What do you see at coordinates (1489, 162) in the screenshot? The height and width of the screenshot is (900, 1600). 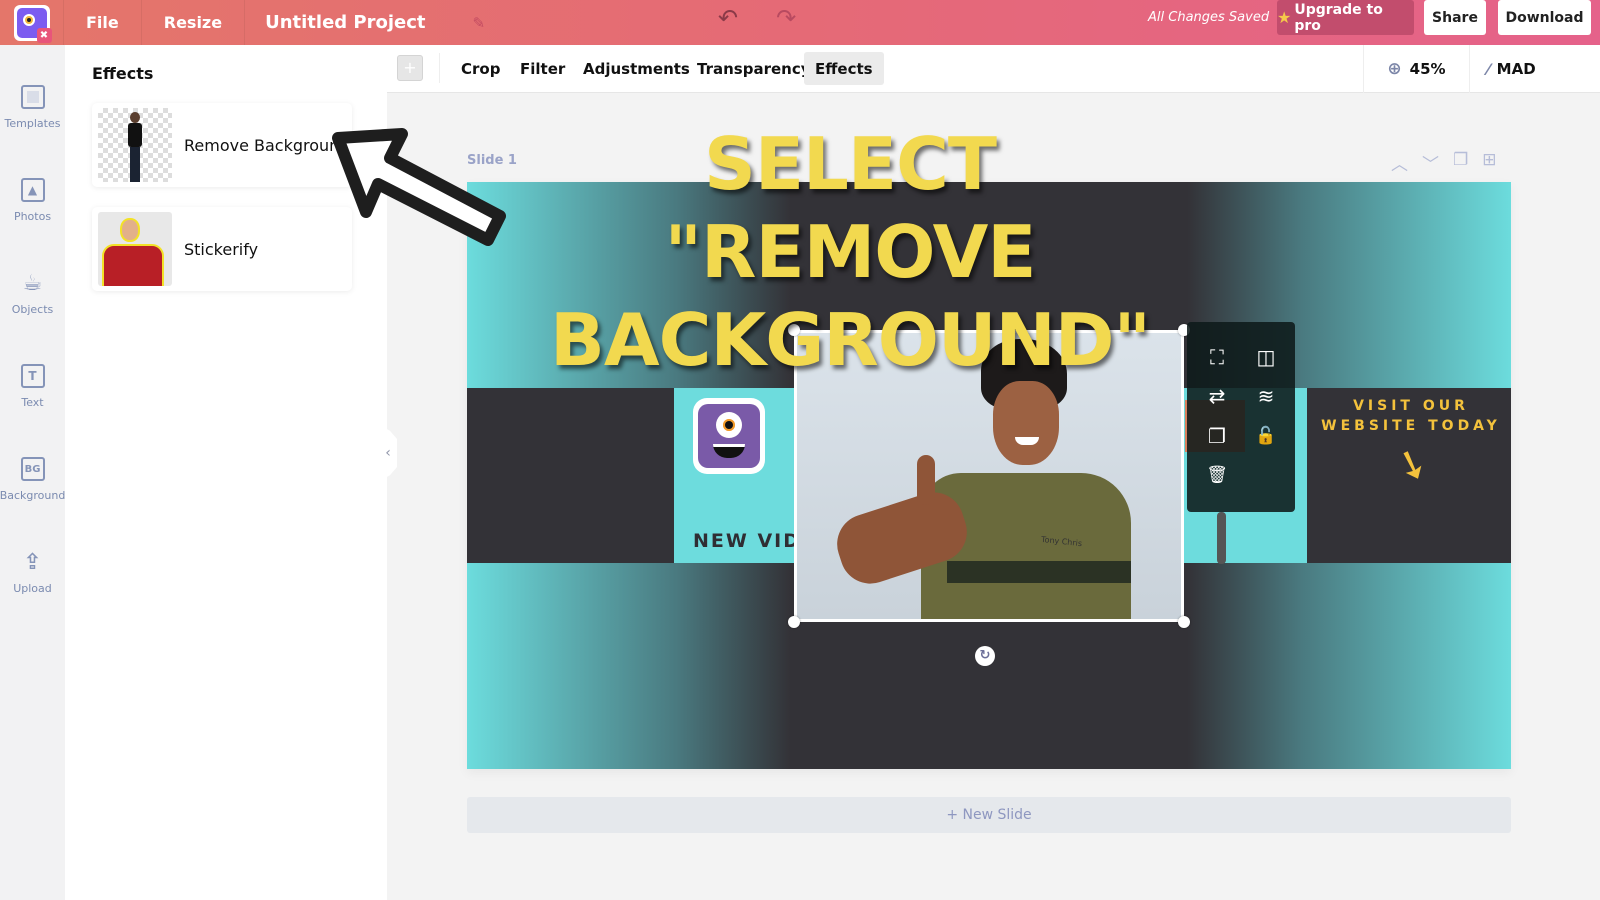 I see `add-slide-icon: ⊞` at bounding box center [1489, 162].